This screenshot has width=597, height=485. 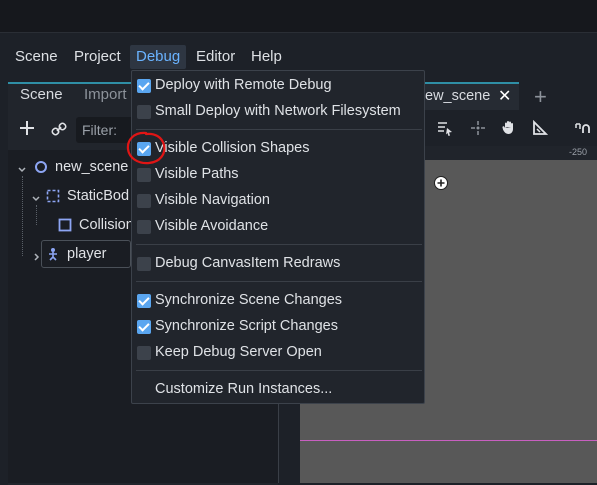 What do you see at coordinates (278, 201) in the screenshot?
I see `menu-item-visible-navigation: Visible Navigation` at bounding box center [278, 201].